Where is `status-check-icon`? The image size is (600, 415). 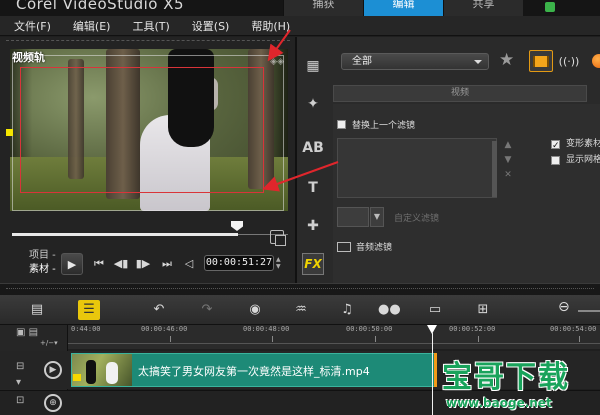
status-check-icon is located at coordinates (550, 7).